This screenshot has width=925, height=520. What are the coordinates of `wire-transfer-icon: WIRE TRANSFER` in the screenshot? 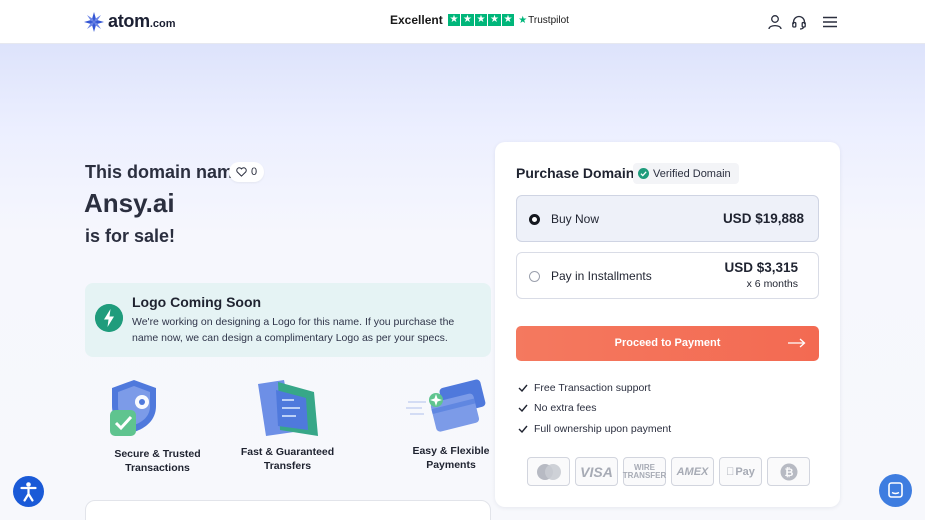 It's located at (644, 471).